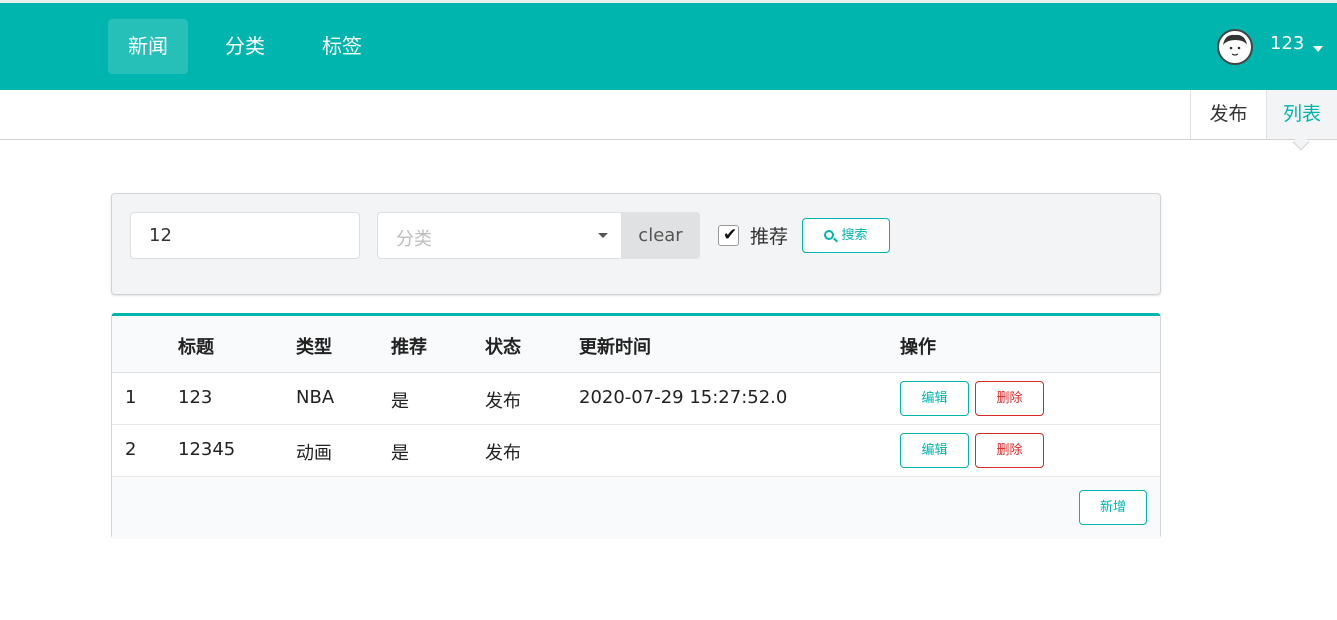 Image resolution: width=1337 pixels, height=620 pixels. What do you see at coordinates (683, 397) in the screenshot?
I see `cell-updated: 2020-07-29 15:27:52.0` at bounding box center [683, 397].